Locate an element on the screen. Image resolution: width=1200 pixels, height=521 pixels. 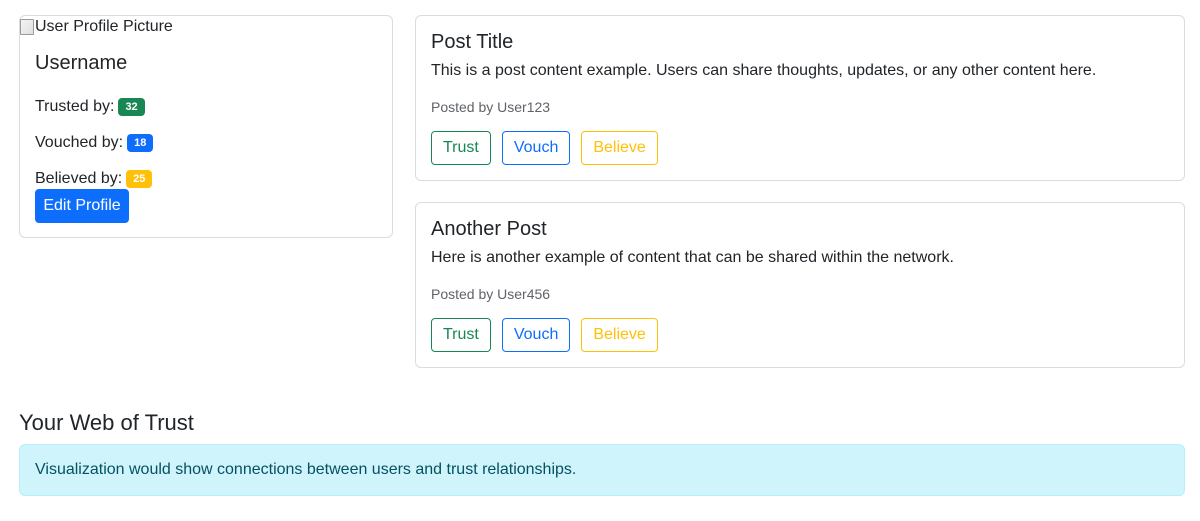
post-author: Posted by User123 is located at coordinates (491, 107).